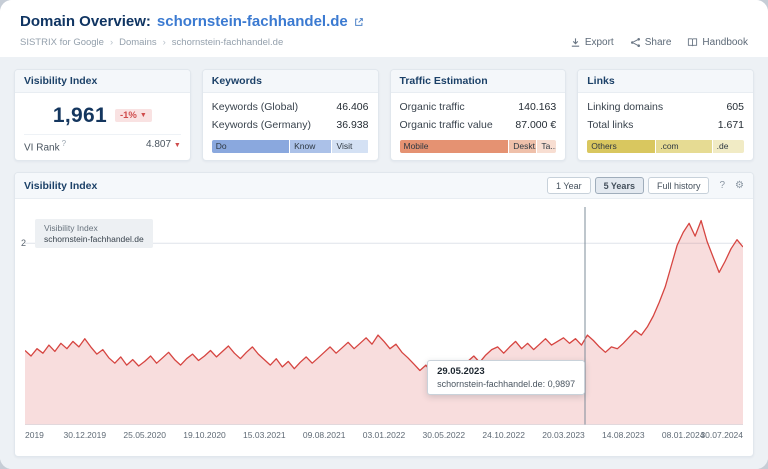 This screenshot has width=768, height=469. What do you see at coordinates (444, 435) in the screenshot?
I see `x-axis-label: 30.05.2022` at bounding box center [444, 435].